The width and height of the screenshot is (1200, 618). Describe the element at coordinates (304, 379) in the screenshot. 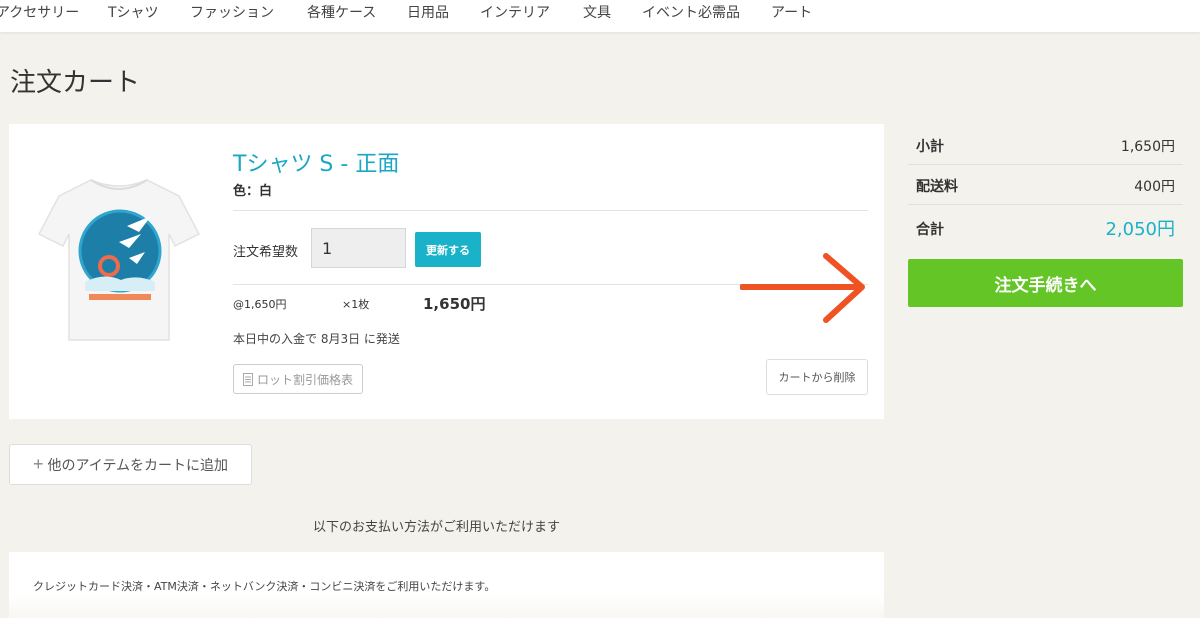

I see `lot-price-table-label: ロット割引価格表` at that location.